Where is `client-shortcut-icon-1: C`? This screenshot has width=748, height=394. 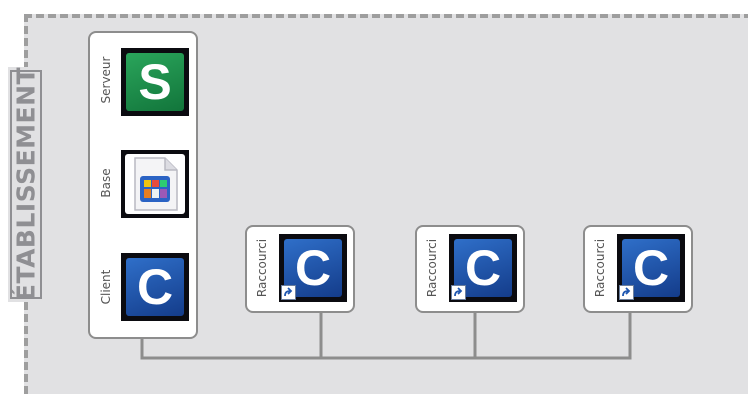 client-shortcut-icon-1: C is located at coordinates (313, 268).